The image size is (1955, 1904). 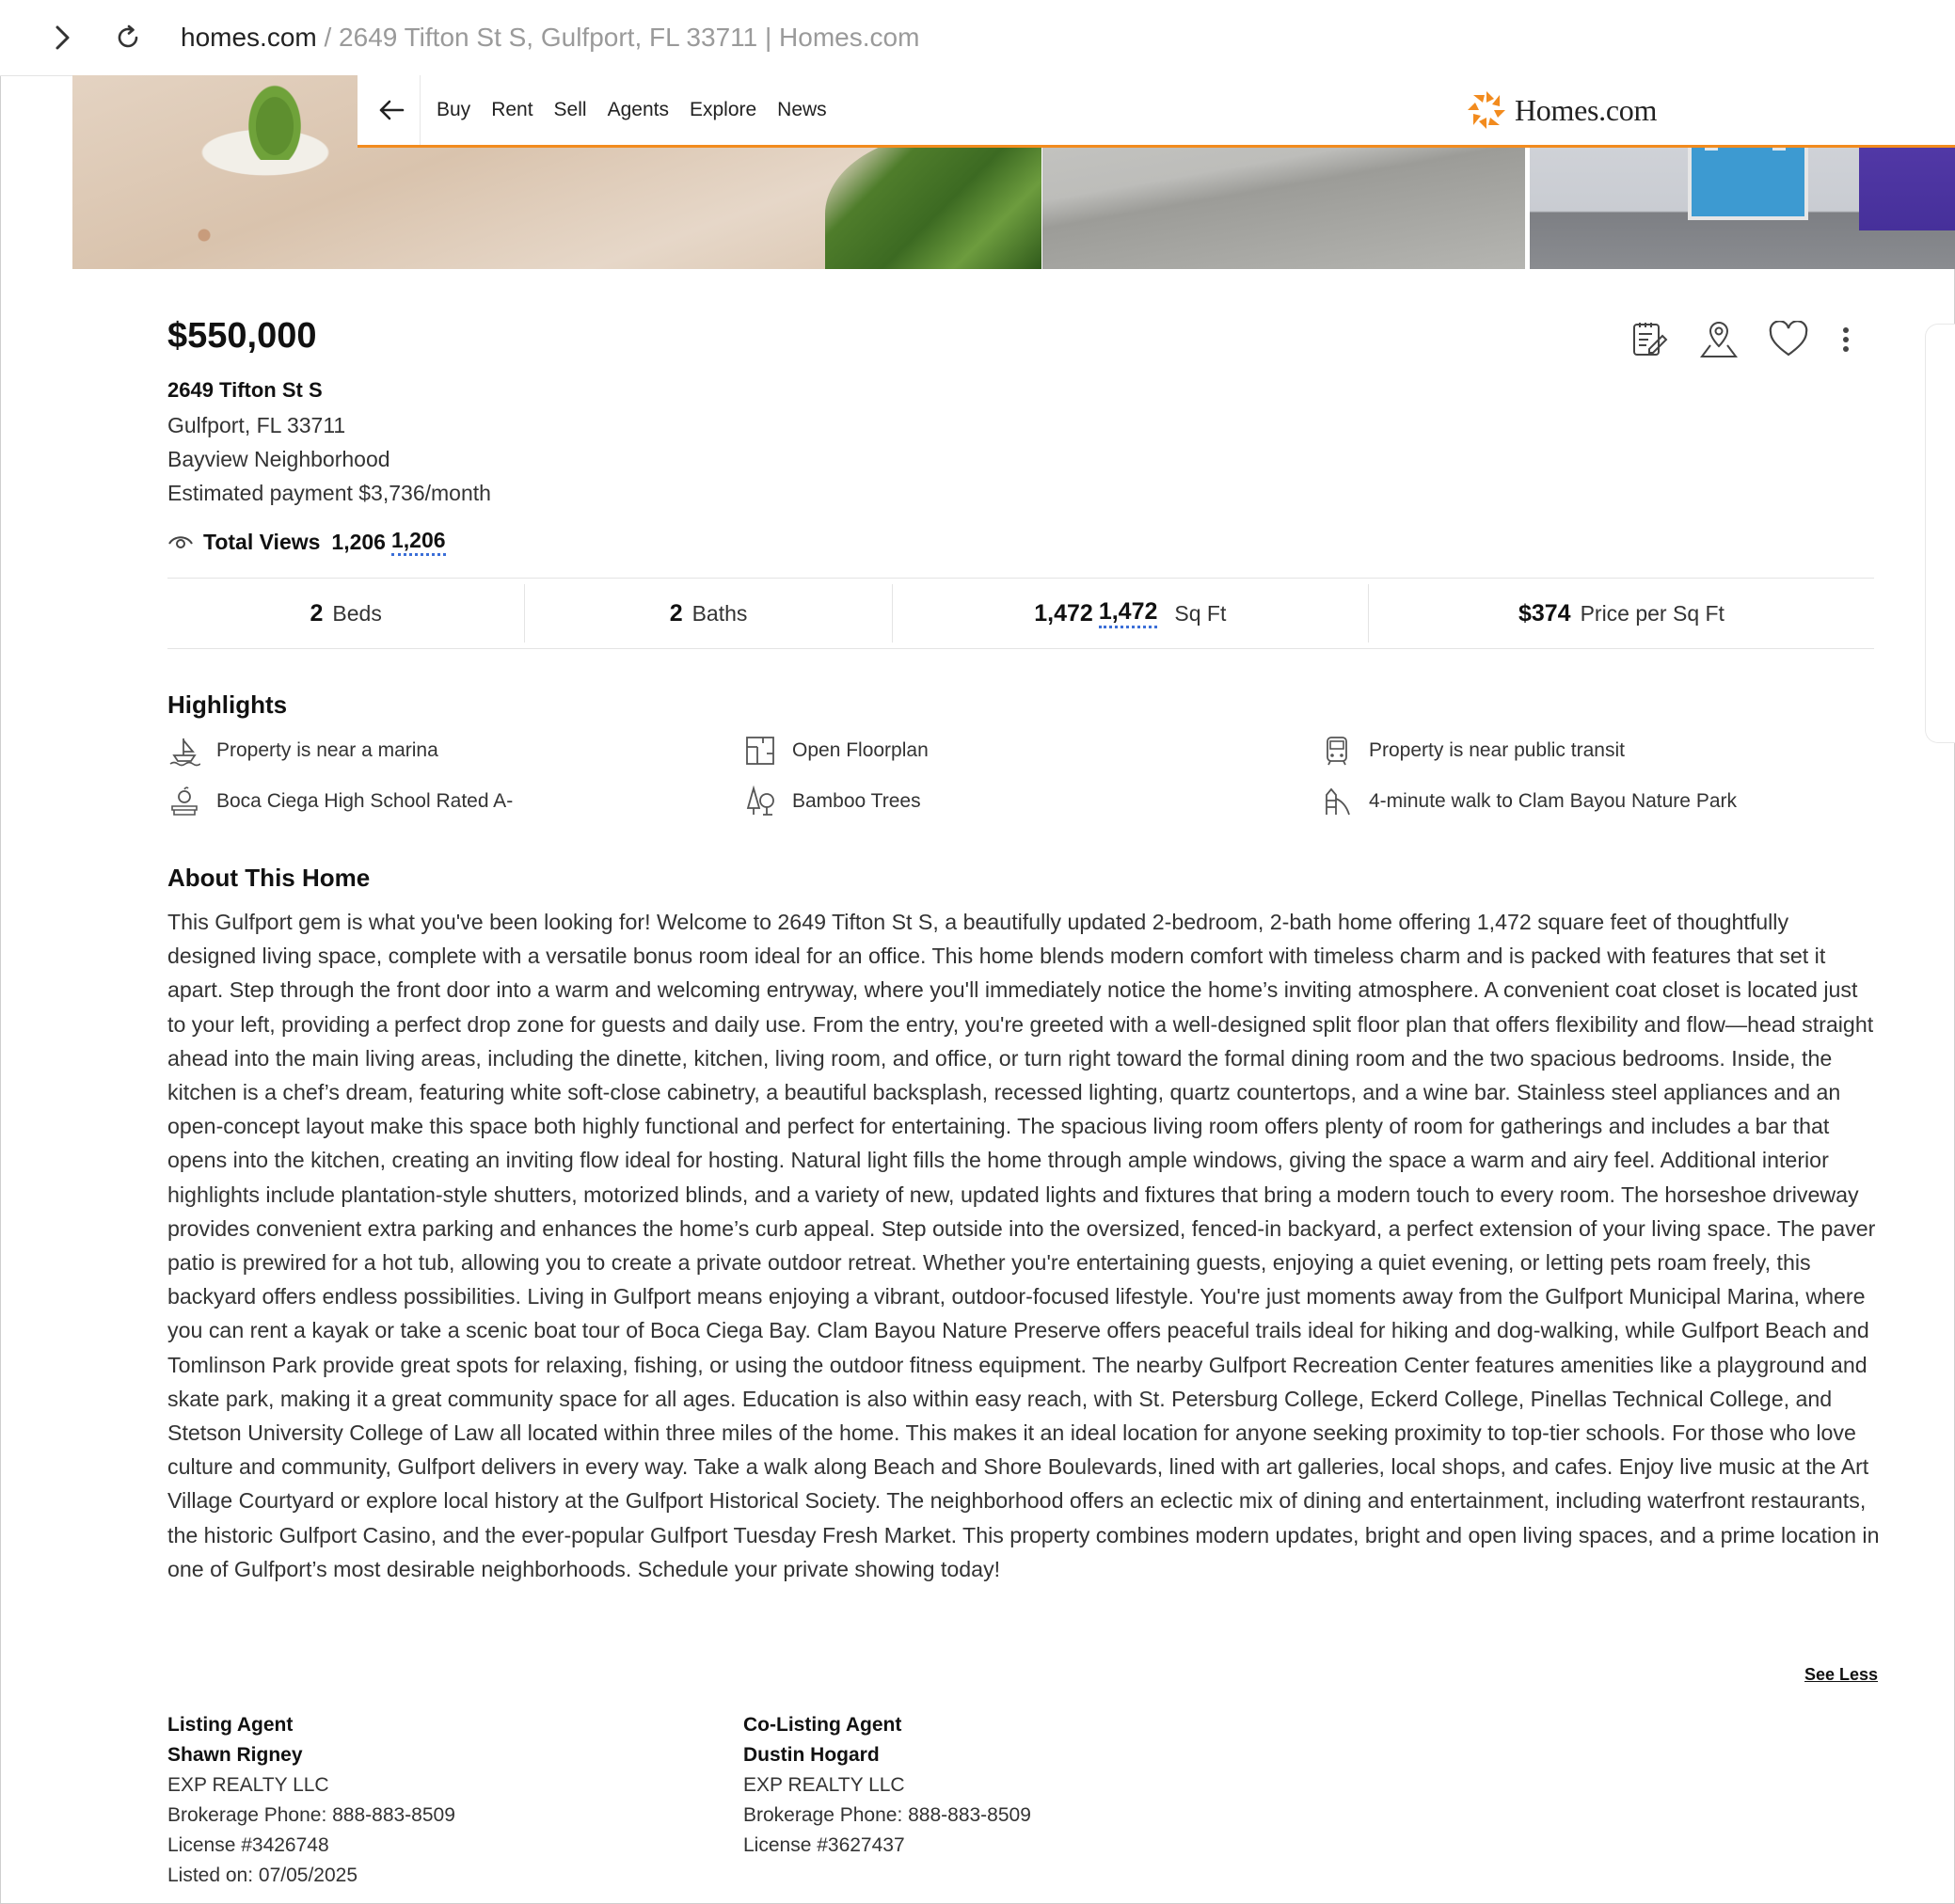 What do you see at coordinates (1586, 110) in the screenshot?
I see `logo-text: Homes.com` at bounding box center [1586, 110].